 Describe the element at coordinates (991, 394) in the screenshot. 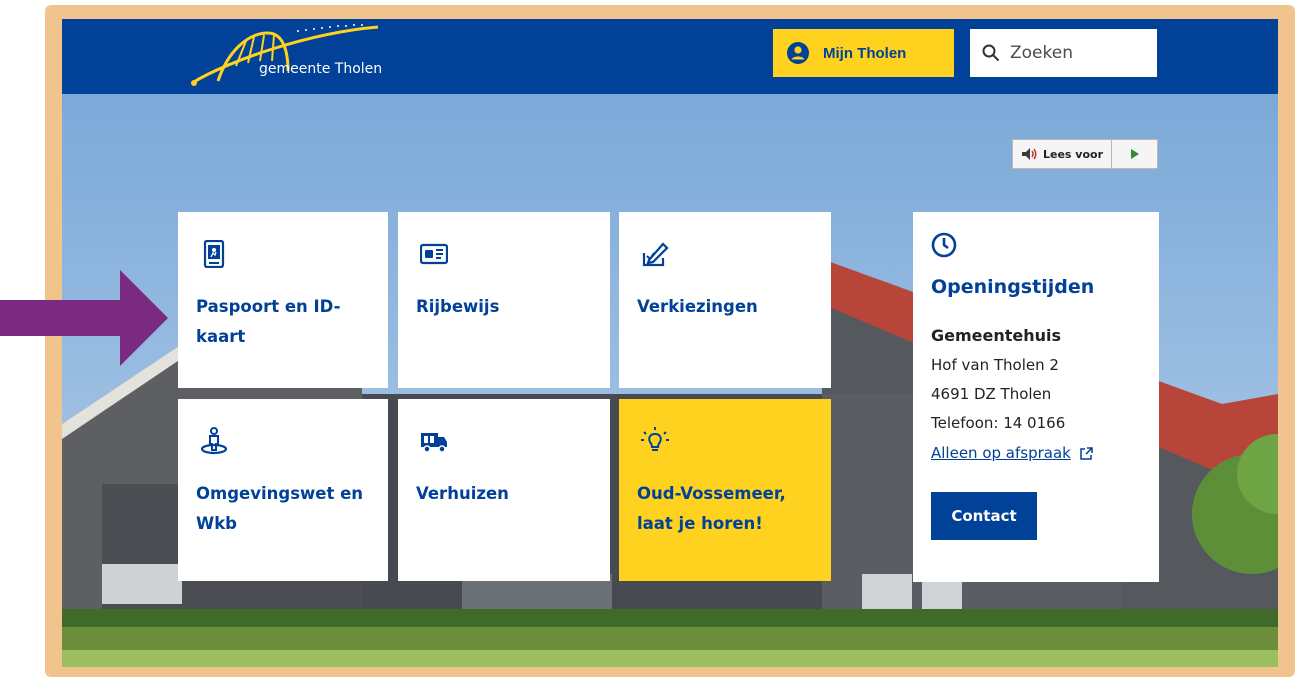

I see `address-postcode: 4691 DZ Tholen` at that location.